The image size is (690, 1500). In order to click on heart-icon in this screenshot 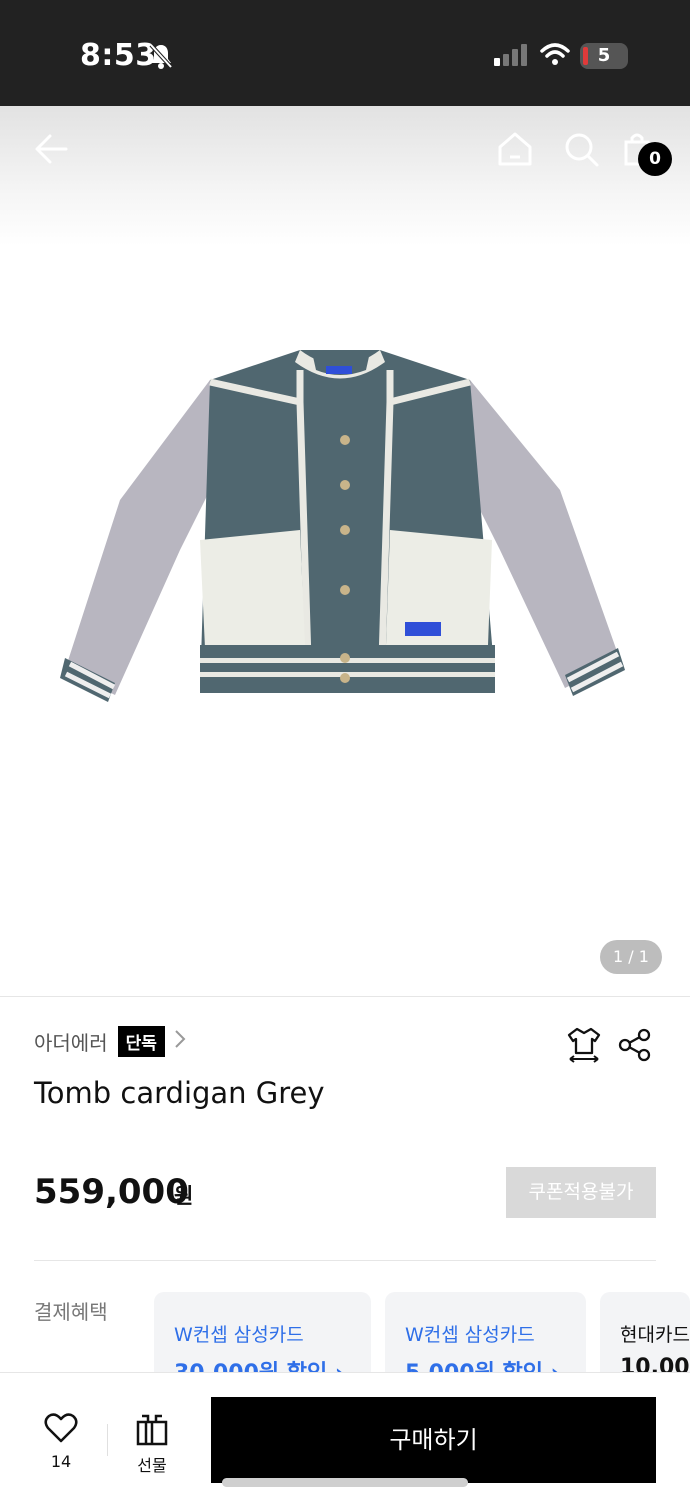, I will do `click(61, 1430)`.